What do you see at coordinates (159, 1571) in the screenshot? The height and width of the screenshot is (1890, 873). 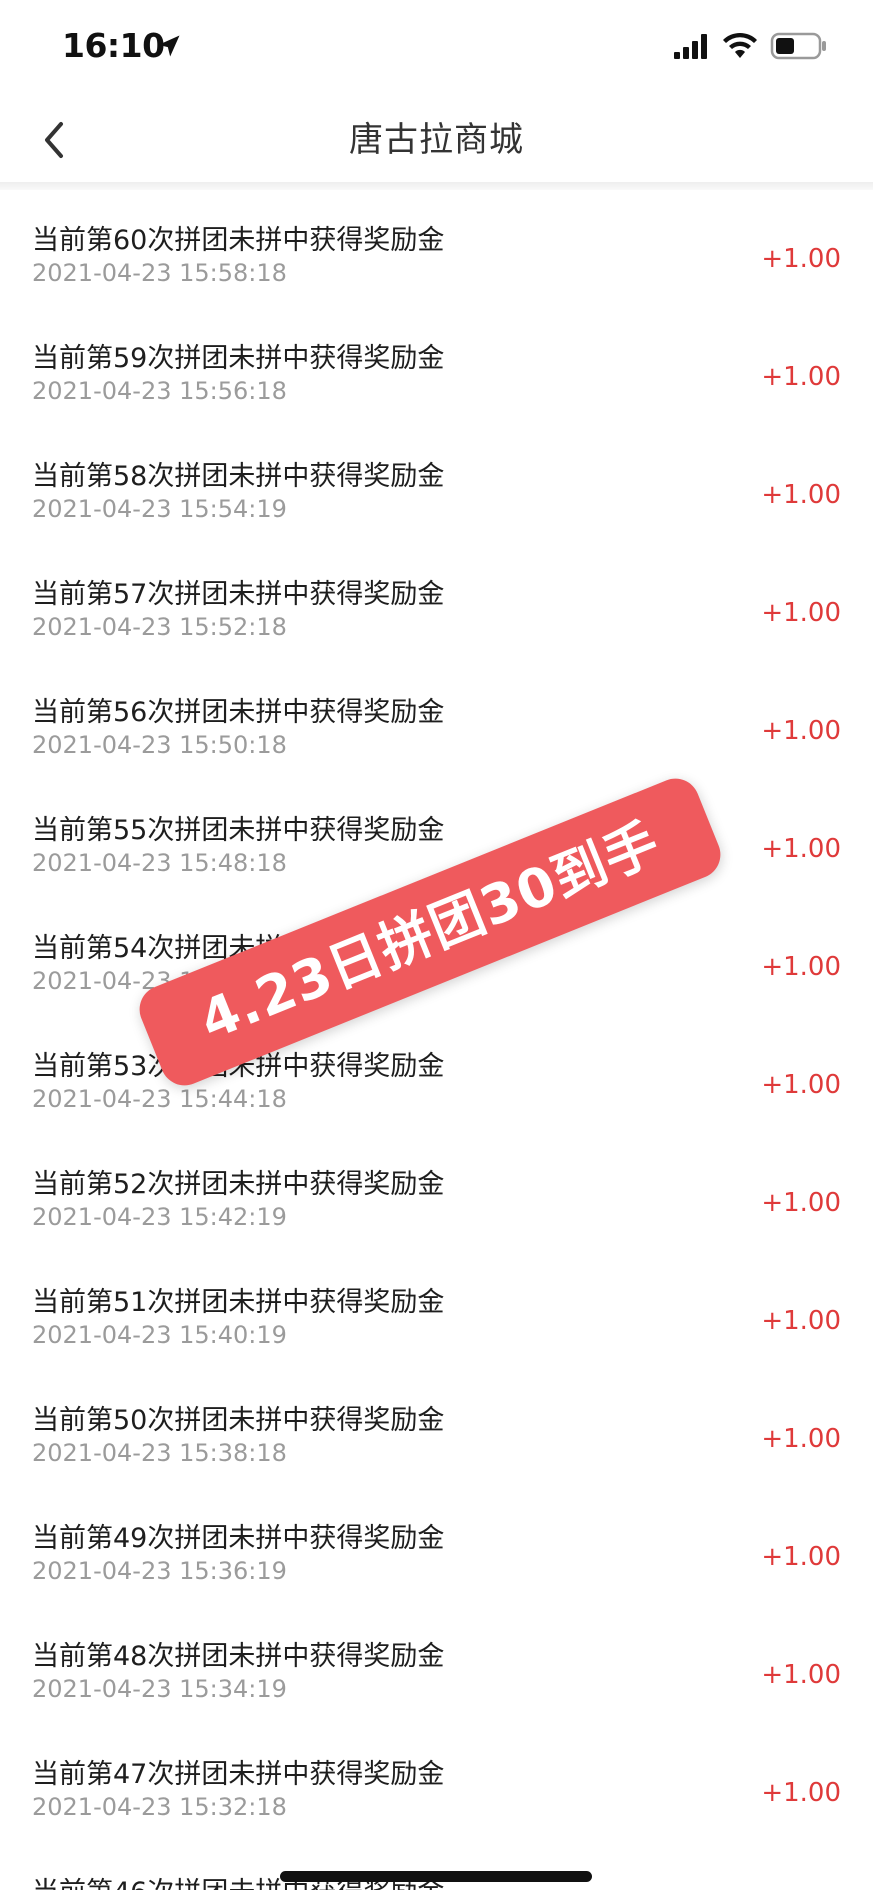 I see `record-timestamp: 2021-04-23 15:36:19` at bounding box center [159, 1571].